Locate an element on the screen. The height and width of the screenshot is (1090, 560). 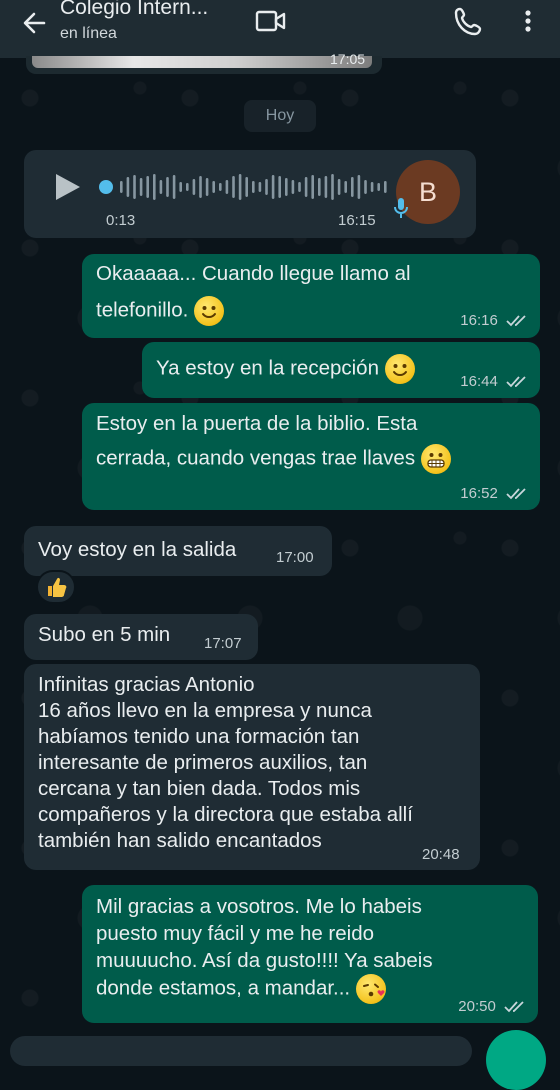
previous-message-bubble is located at coordinates (204, 65).